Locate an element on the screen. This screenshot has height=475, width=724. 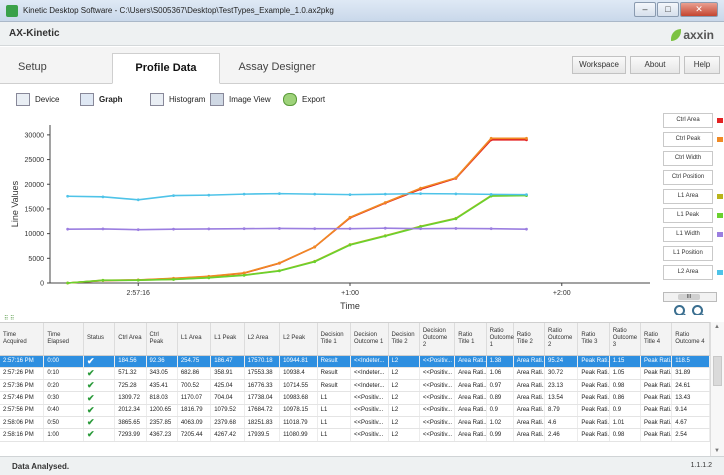
legend-scrollbar: III is located at coordinates (690, 297).